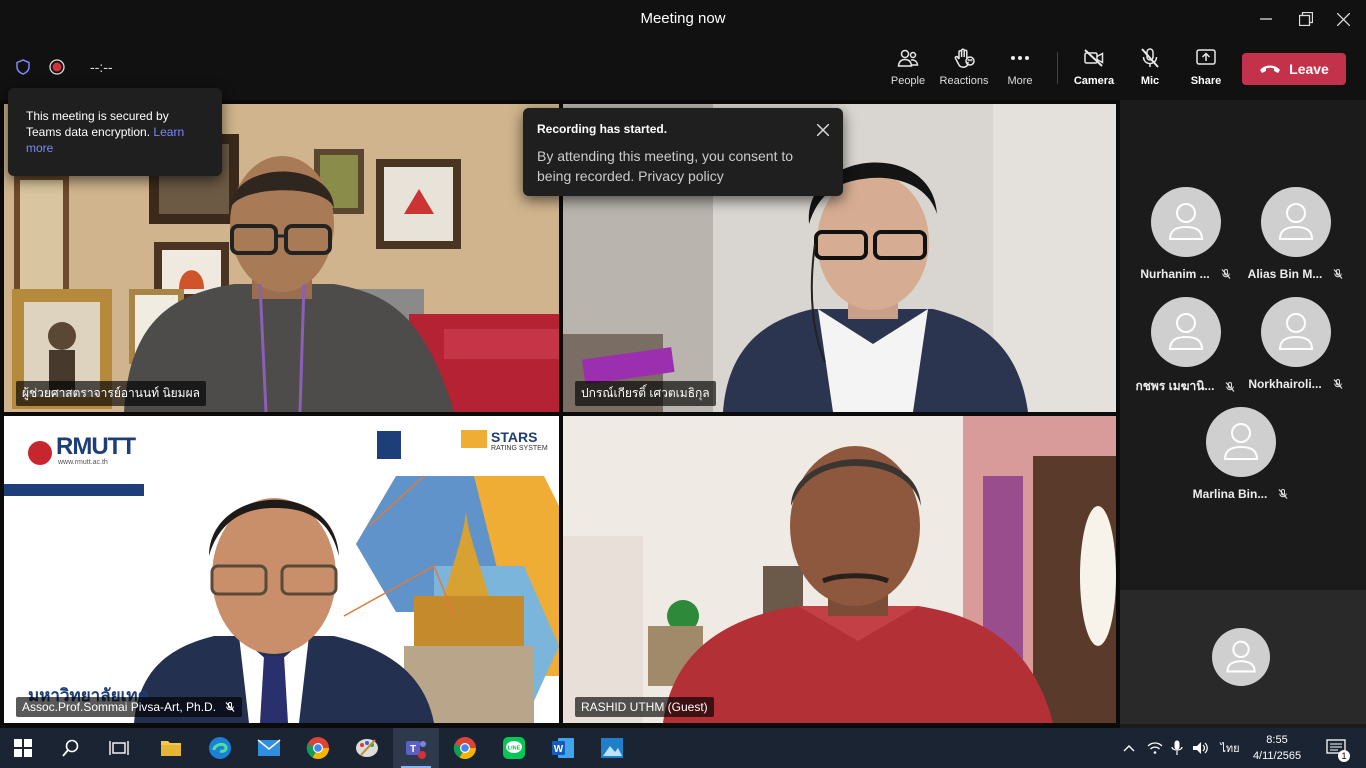 Image resolution: width=1366 pixels, height=768 pixels. I want to click on search-button, so click(71, 748).